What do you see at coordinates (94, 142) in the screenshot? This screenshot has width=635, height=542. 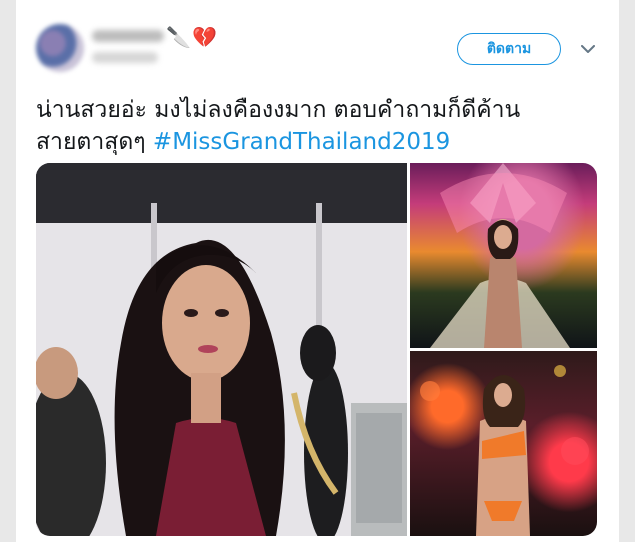 I see `tweet-text-line-2-prefix: สายตาสุดๆ` at bounding box center [94, 142].